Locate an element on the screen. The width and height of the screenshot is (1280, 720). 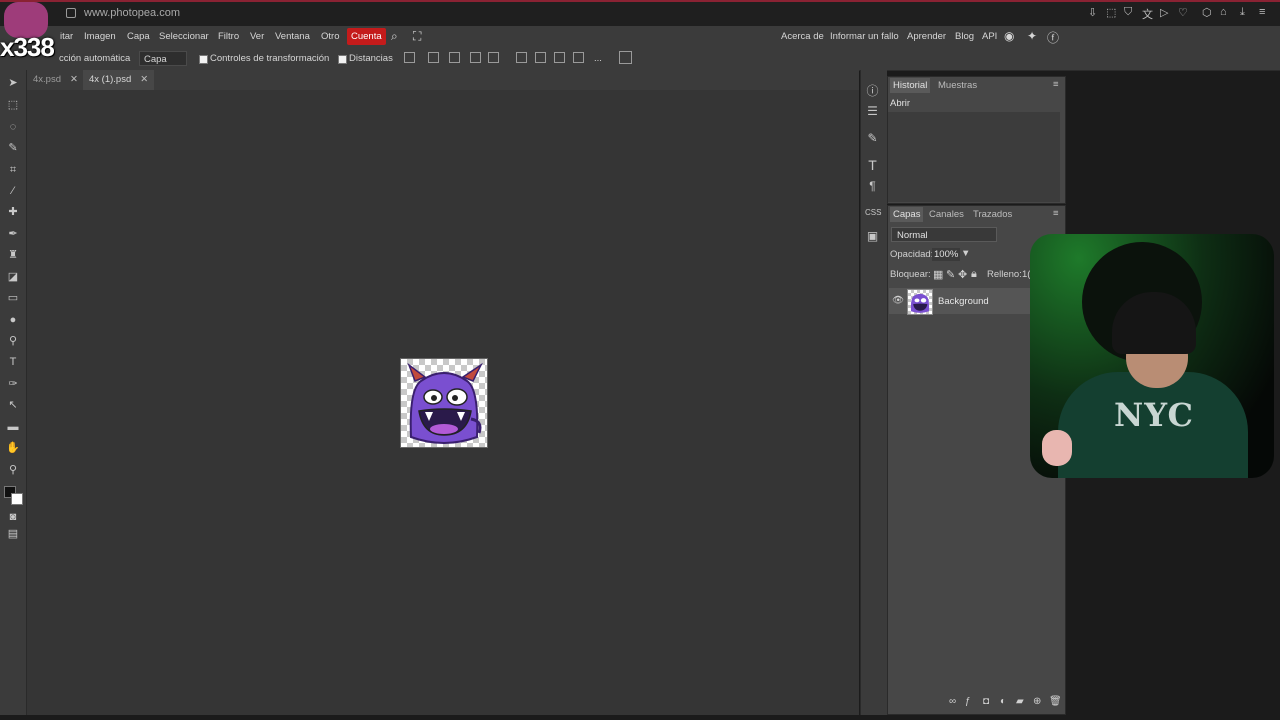
menu-about: Acerca de is located at coordinates (802, 36).